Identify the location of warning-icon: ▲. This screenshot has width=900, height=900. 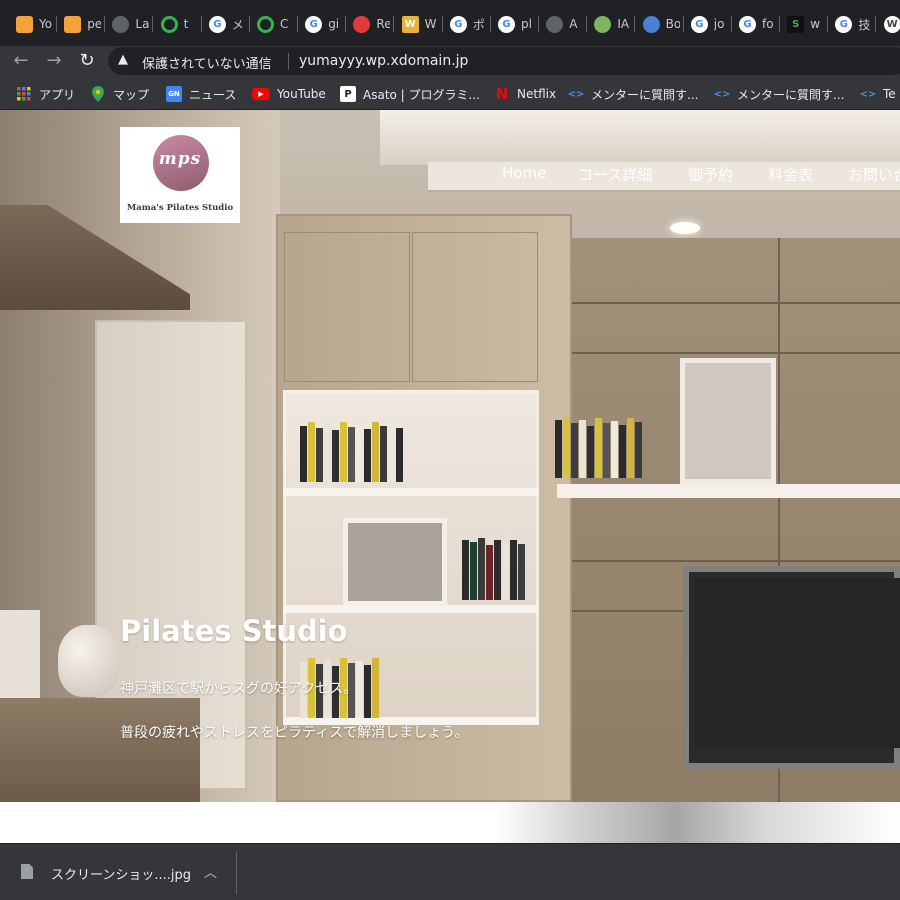
(123, 59).